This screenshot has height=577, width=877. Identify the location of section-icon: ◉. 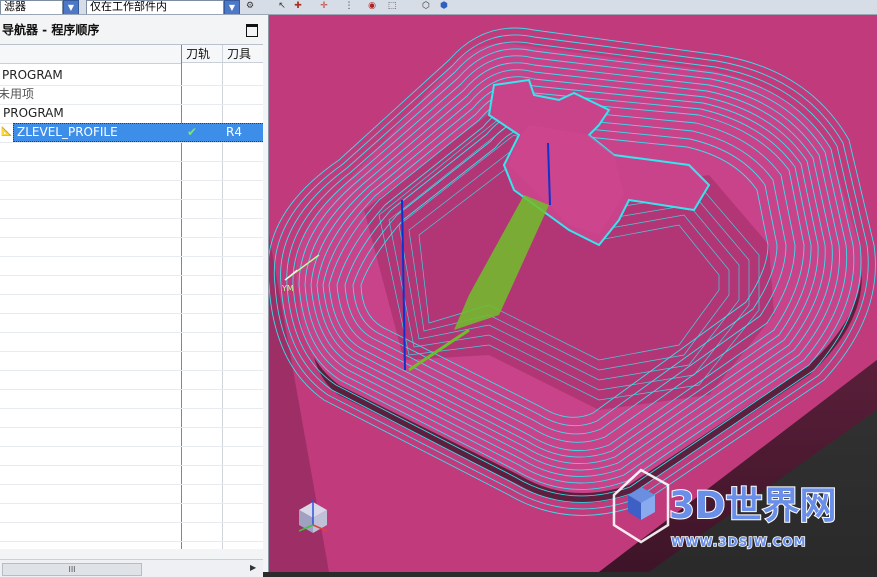
(372, 6).